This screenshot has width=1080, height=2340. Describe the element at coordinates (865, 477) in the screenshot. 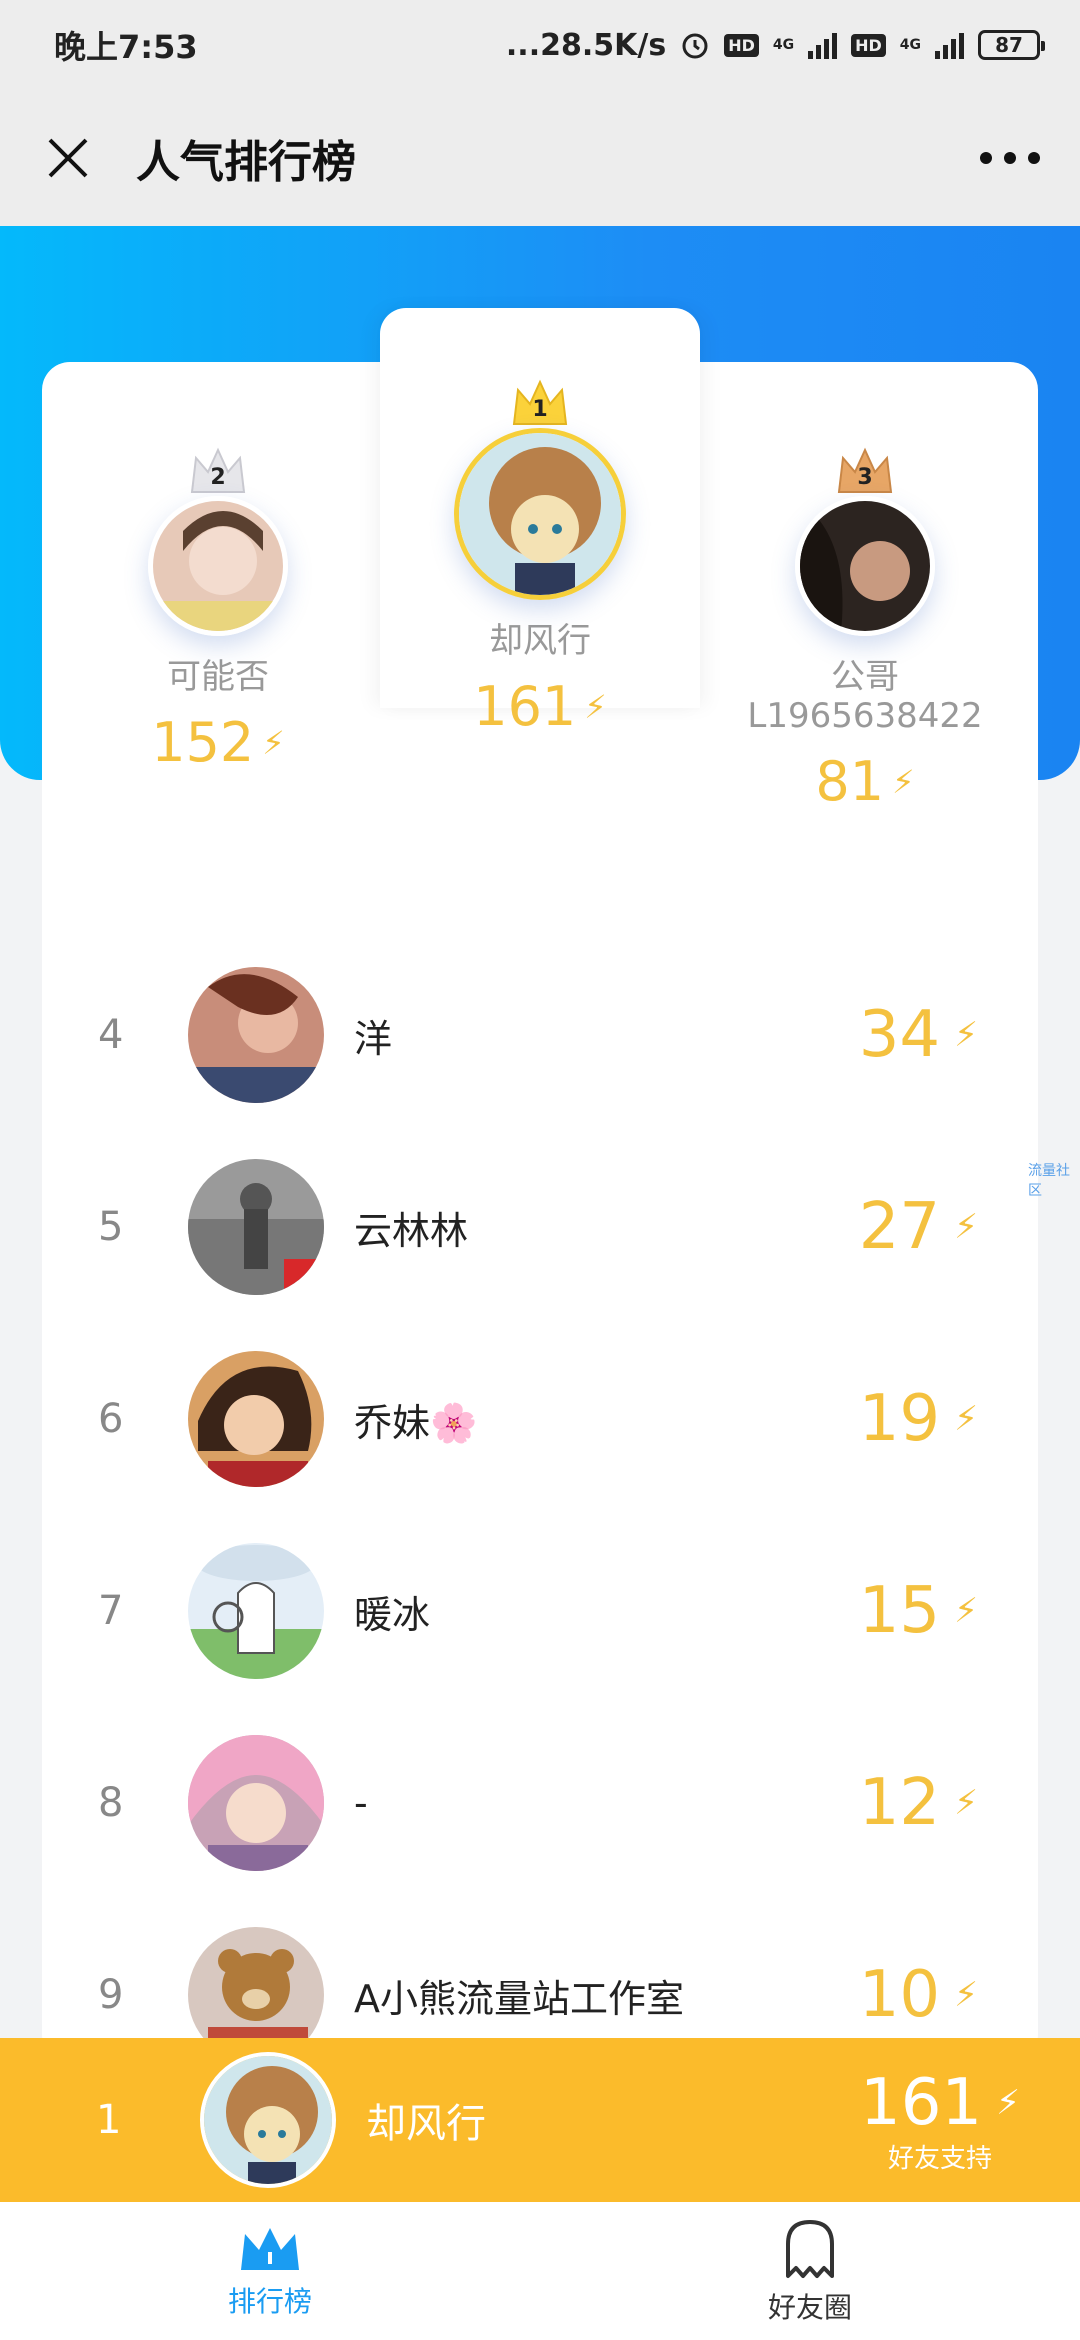

I see `rank-number: 3` at that location.